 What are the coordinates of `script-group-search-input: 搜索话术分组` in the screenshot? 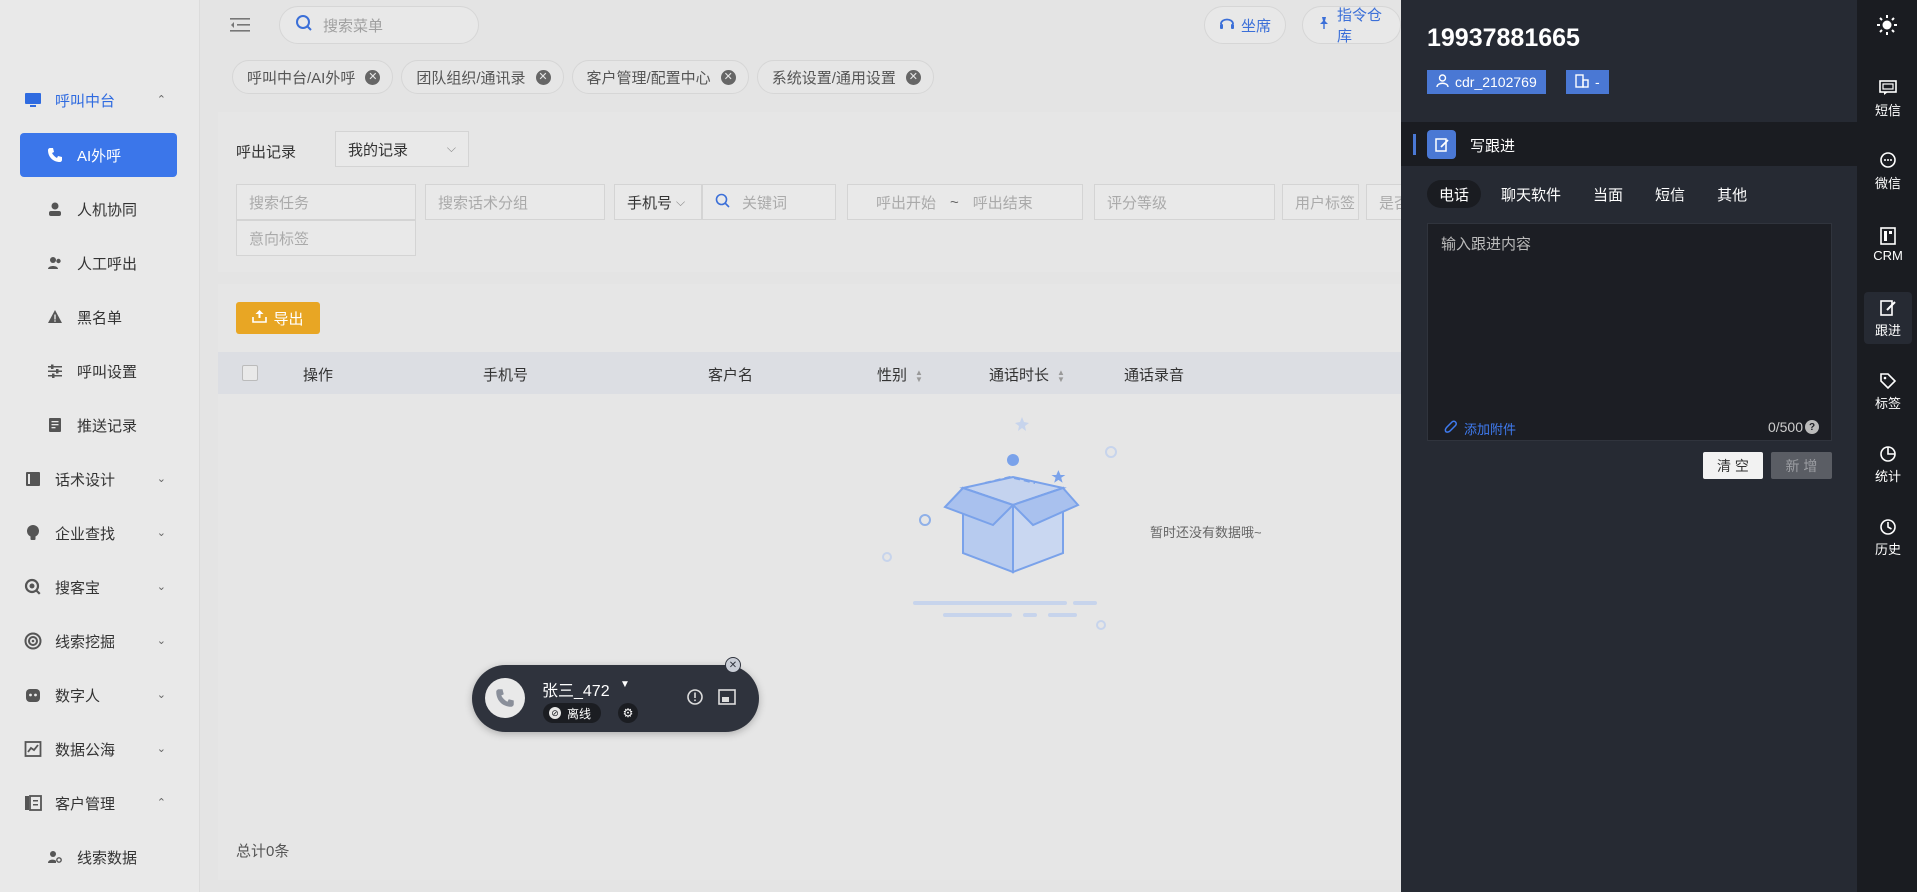 It's located at (515, 202).